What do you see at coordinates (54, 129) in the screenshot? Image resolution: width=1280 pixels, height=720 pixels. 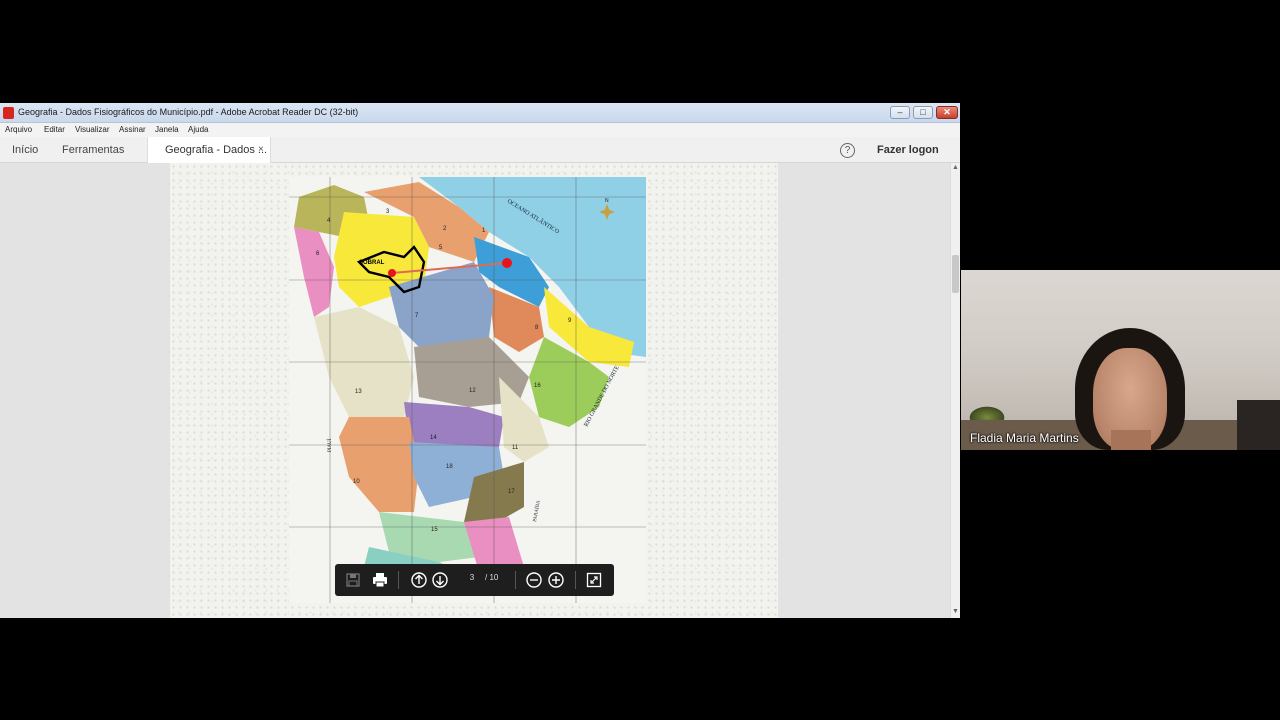 I see `menu-editar: Editar` at bounding box center [54, 129].